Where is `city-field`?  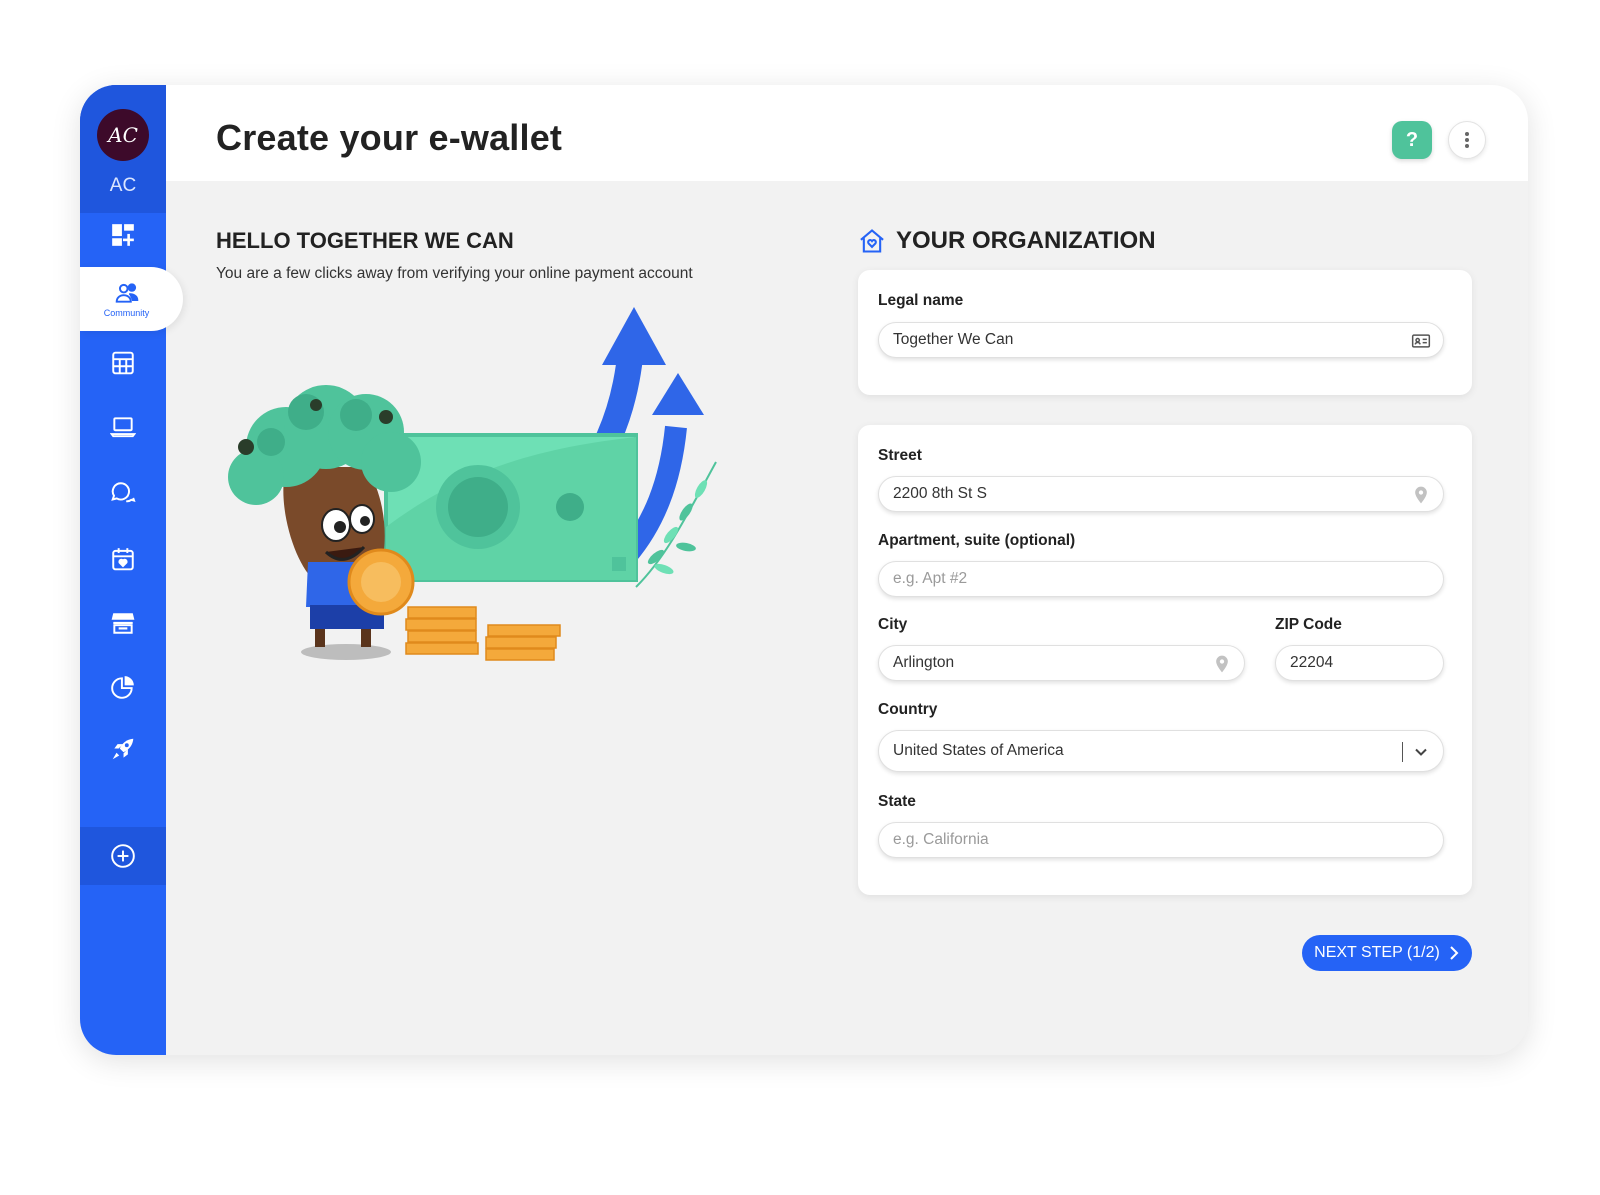 city-field is located at coordinates (1061, 663).